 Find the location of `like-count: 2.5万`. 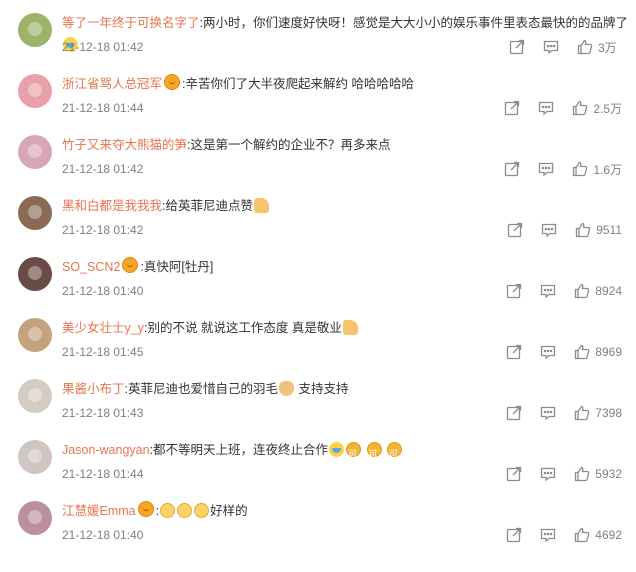

like-count: 2.5万 is located at coordinates (607, 108).